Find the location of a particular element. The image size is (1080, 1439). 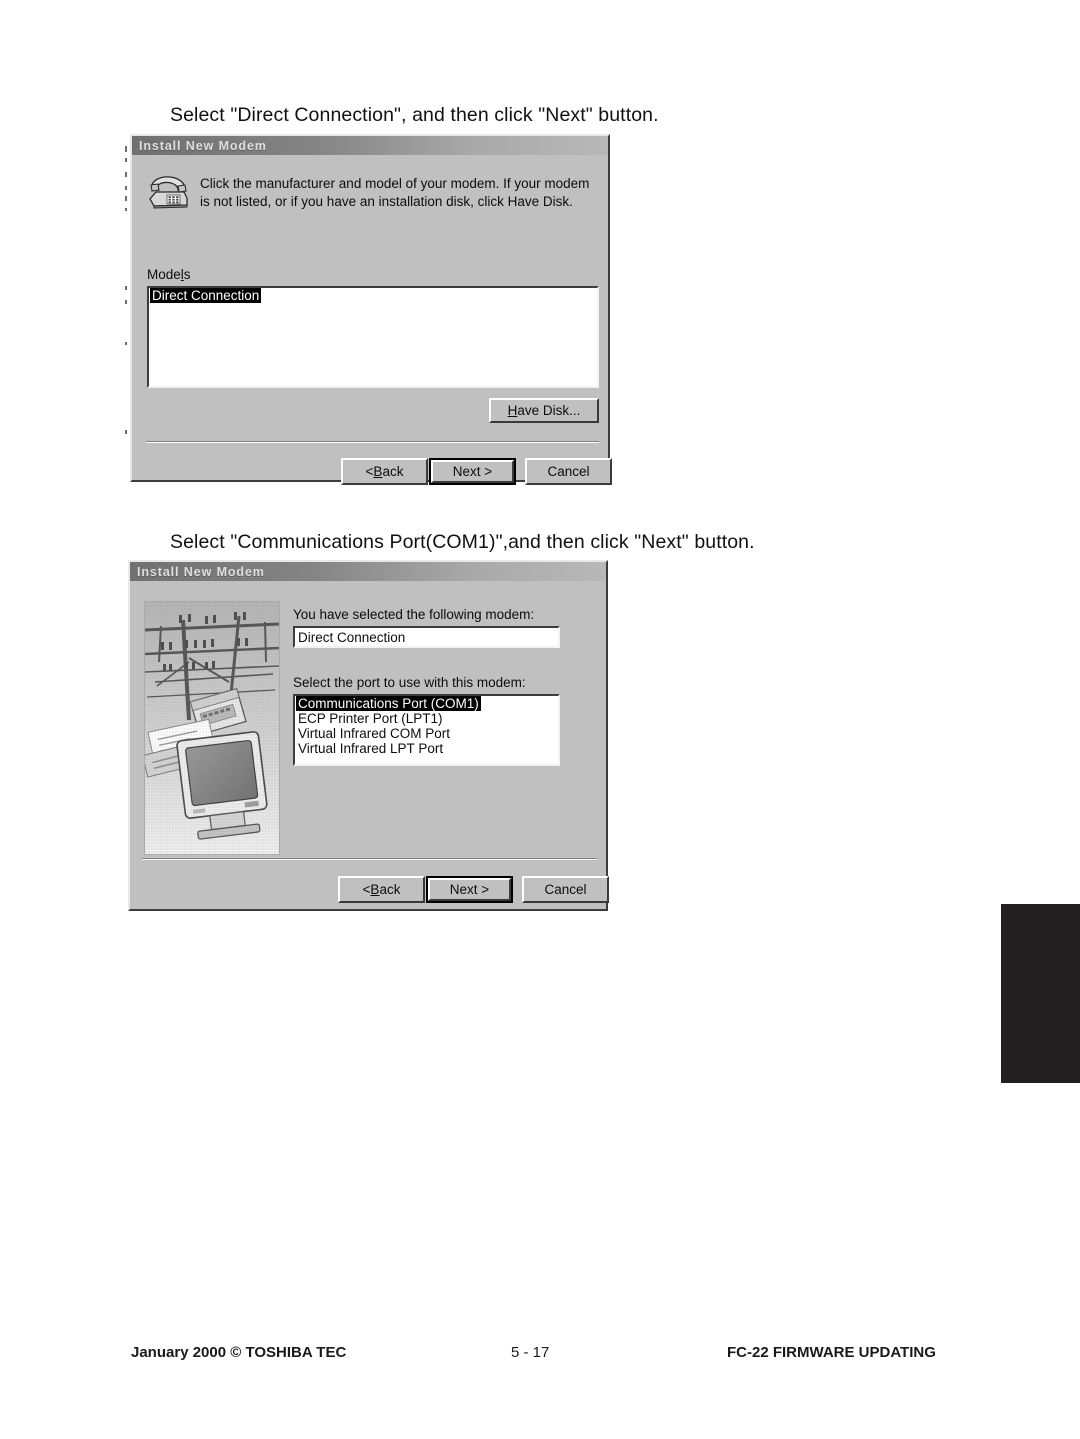

port-item-lpt1: ECP Printer Port (LPT1) is located at coordinates (370, 718).